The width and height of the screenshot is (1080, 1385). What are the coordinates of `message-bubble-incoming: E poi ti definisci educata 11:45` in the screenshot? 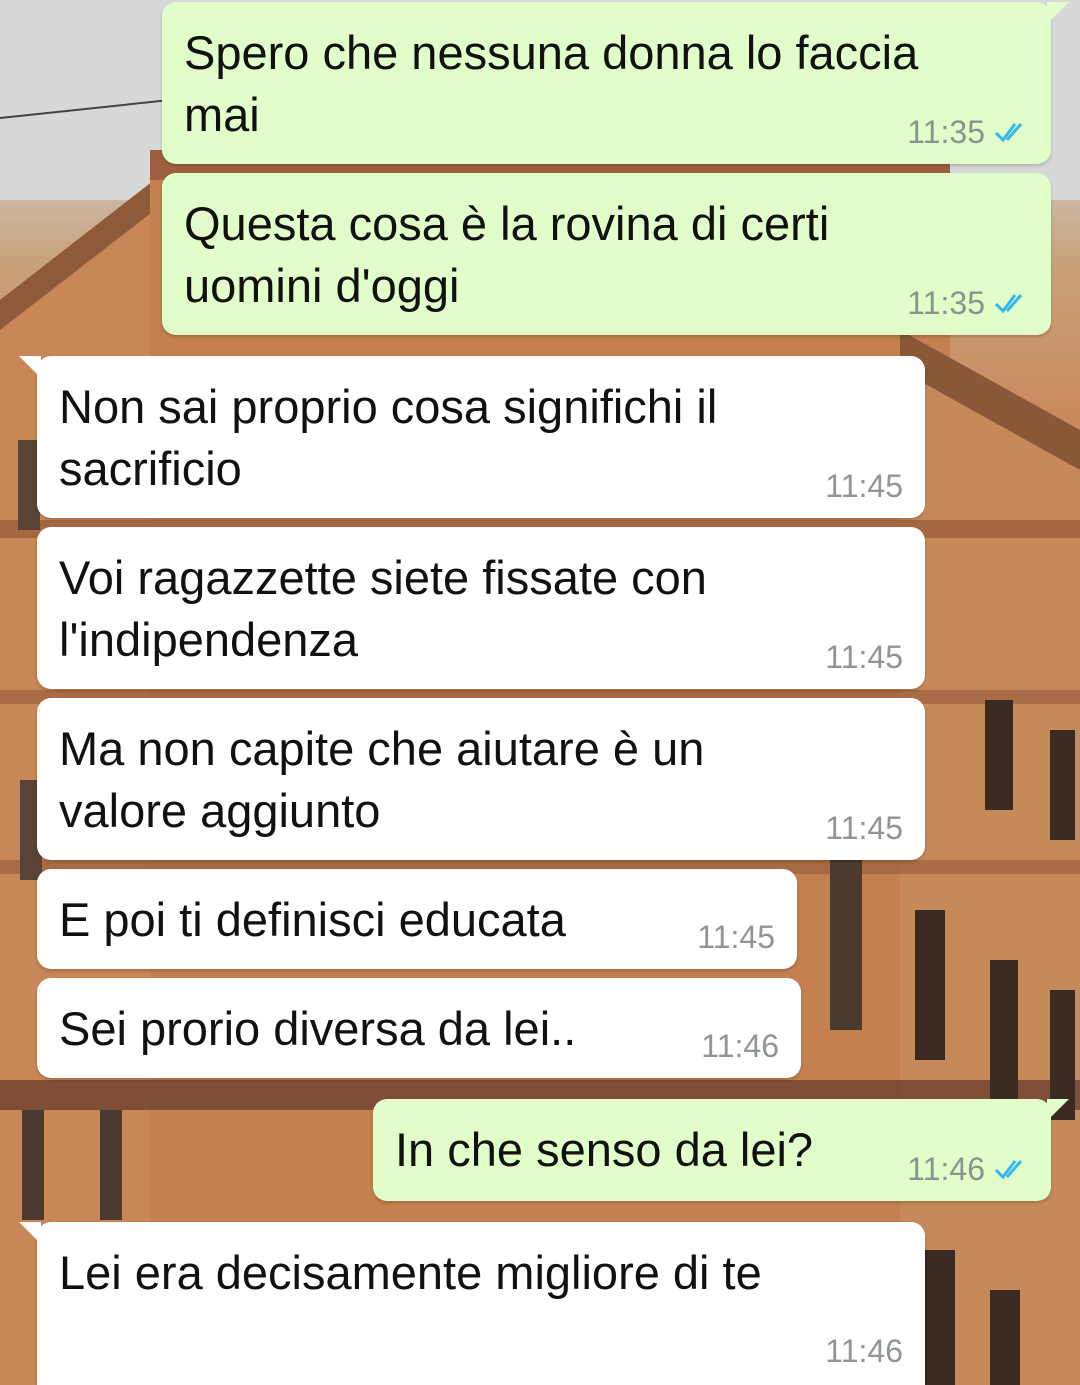 It's located at (417, 919).